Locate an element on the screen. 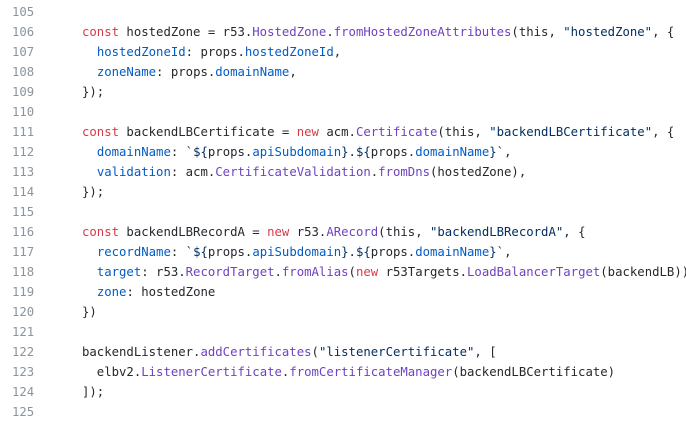  line-number: 113 is located at coordinates (23, 172).